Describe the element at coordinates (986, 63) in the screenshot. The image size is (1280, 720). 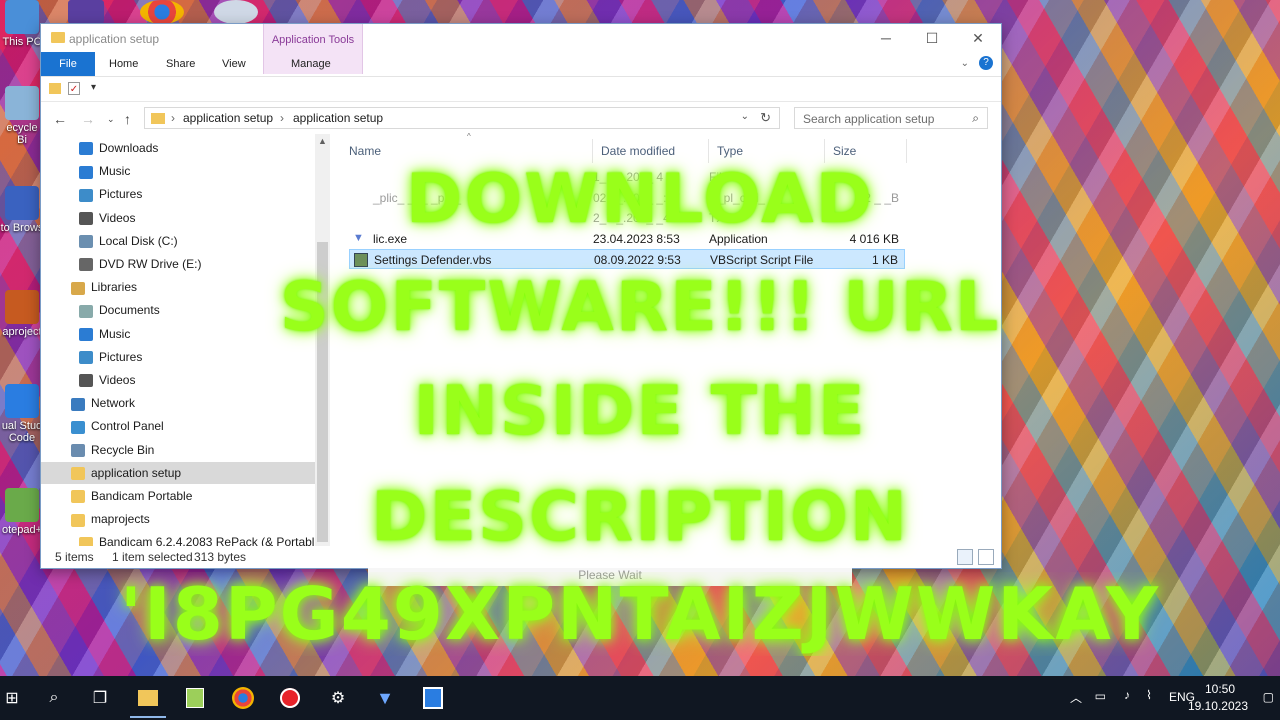
I see `help-icon: ?` at that location.